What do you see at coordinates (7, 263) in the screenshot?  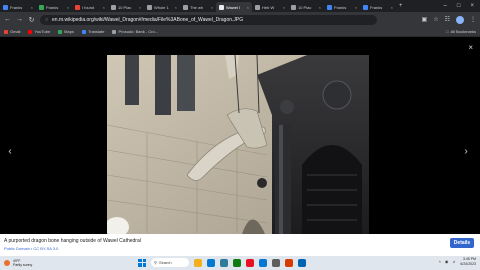 I see `weather-icon` at bounding box center [7, 263].